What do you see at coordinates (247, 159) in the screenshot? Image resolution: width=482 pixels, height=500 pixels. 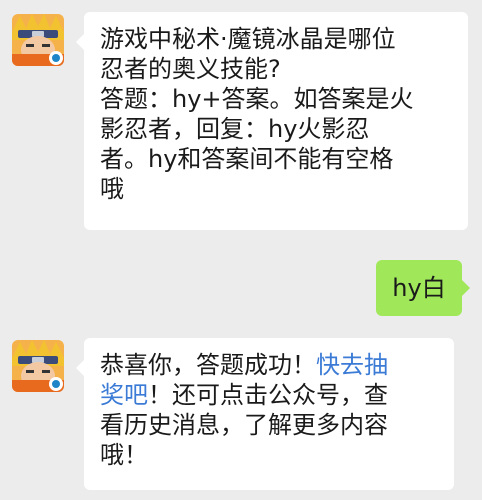 I see `message-line: 者。hy和答案间不能有空格` at bounding box center [247, 159].